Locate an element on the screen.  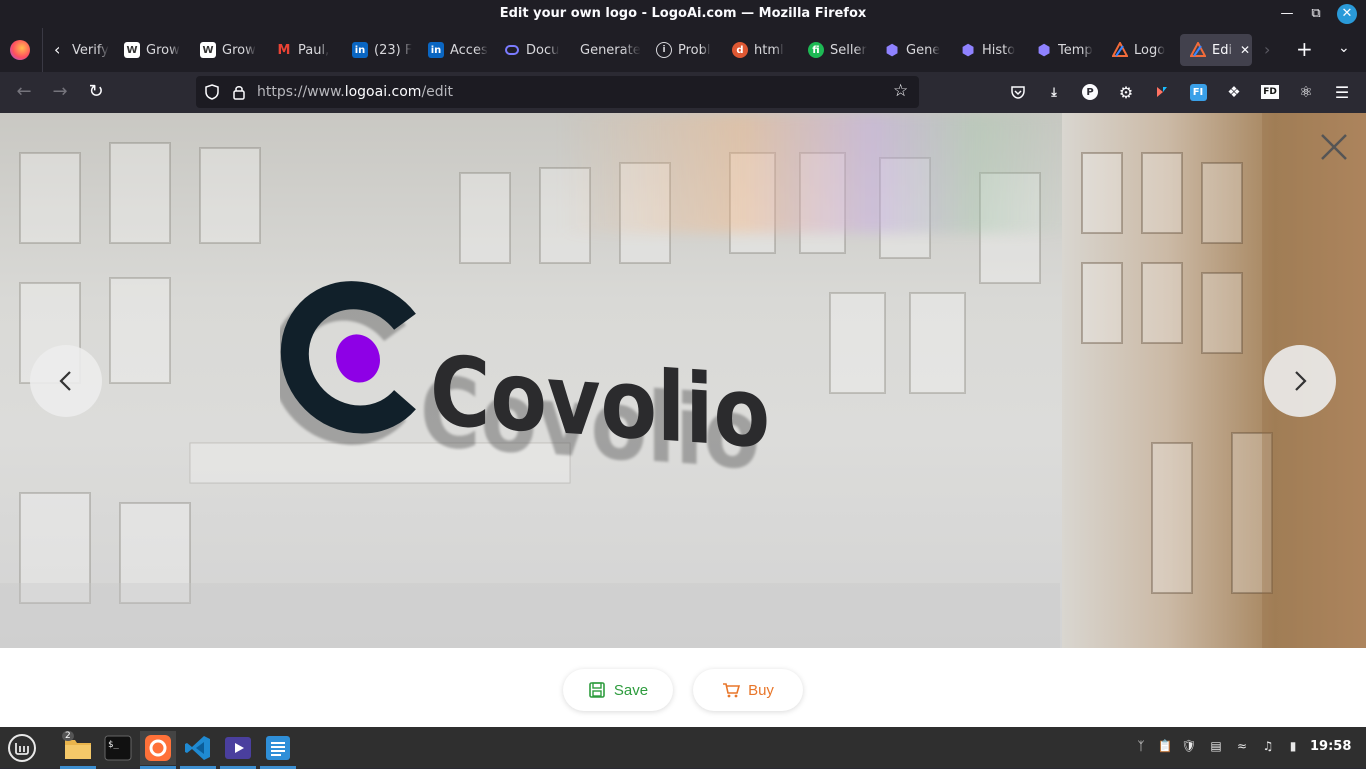
tab-grow-2: W Grow is located at coordinates (228, 50).